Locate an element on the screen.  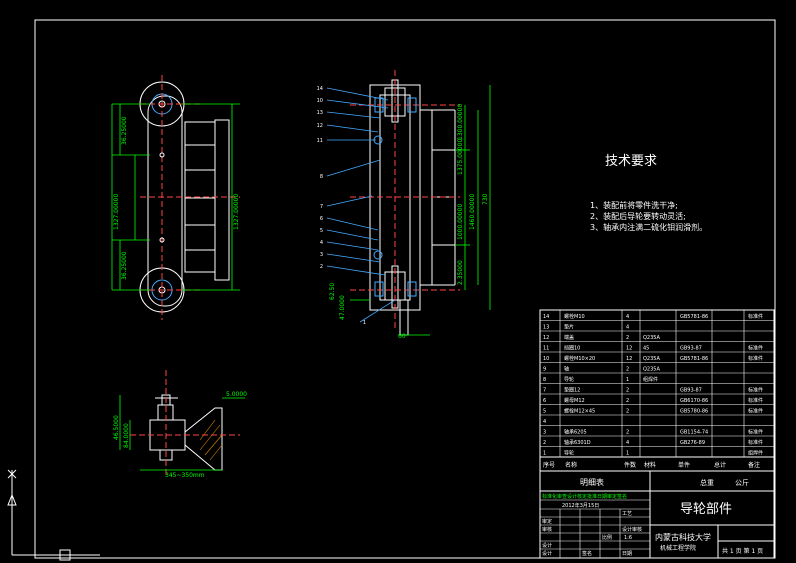
tb-note-row: 标准化审查设计核定批准日期审定签名 is located at coordinates (584, 496).